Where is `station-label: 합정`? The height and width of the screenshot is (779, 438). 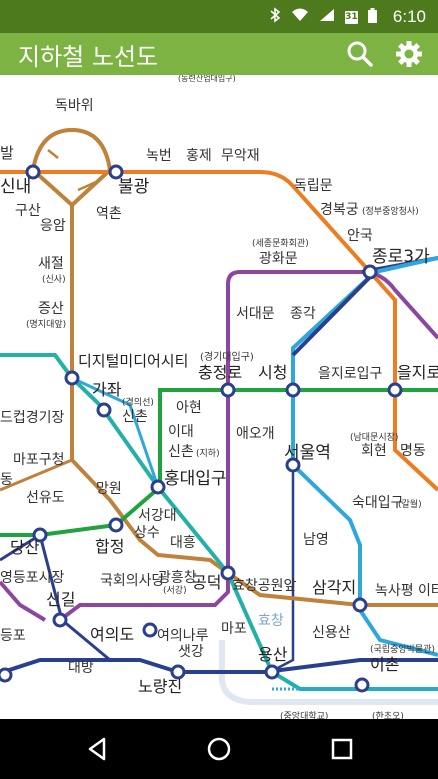 station-label: 합정 is located at coordinates (109, 546).